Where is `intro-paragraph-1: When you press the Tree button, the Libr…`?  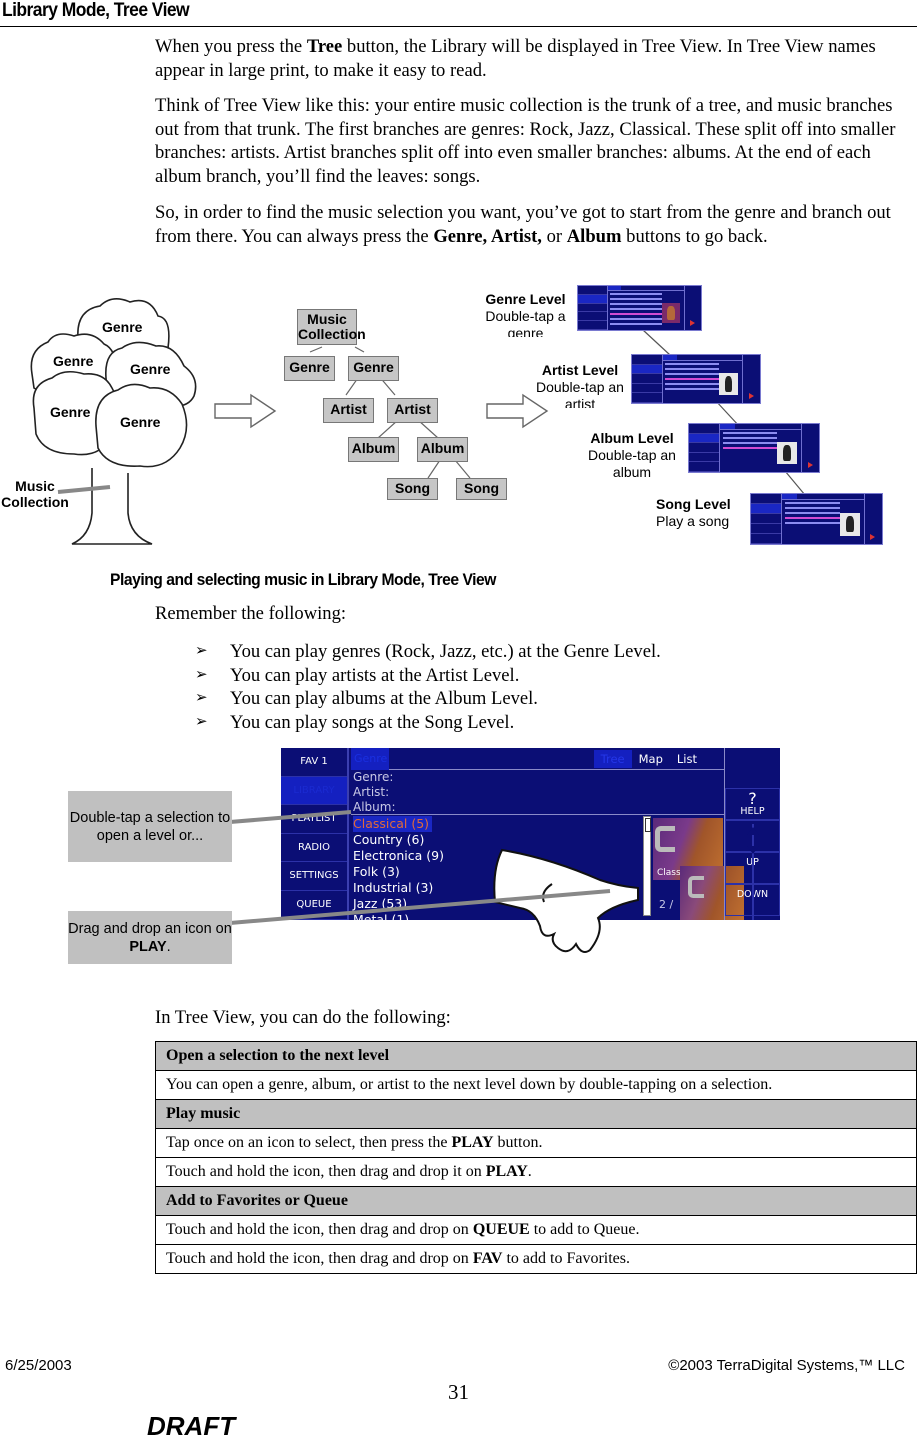 intro-paragraph-1: When you press the Tree button, the Libr… is located at coordinates (532, 58).